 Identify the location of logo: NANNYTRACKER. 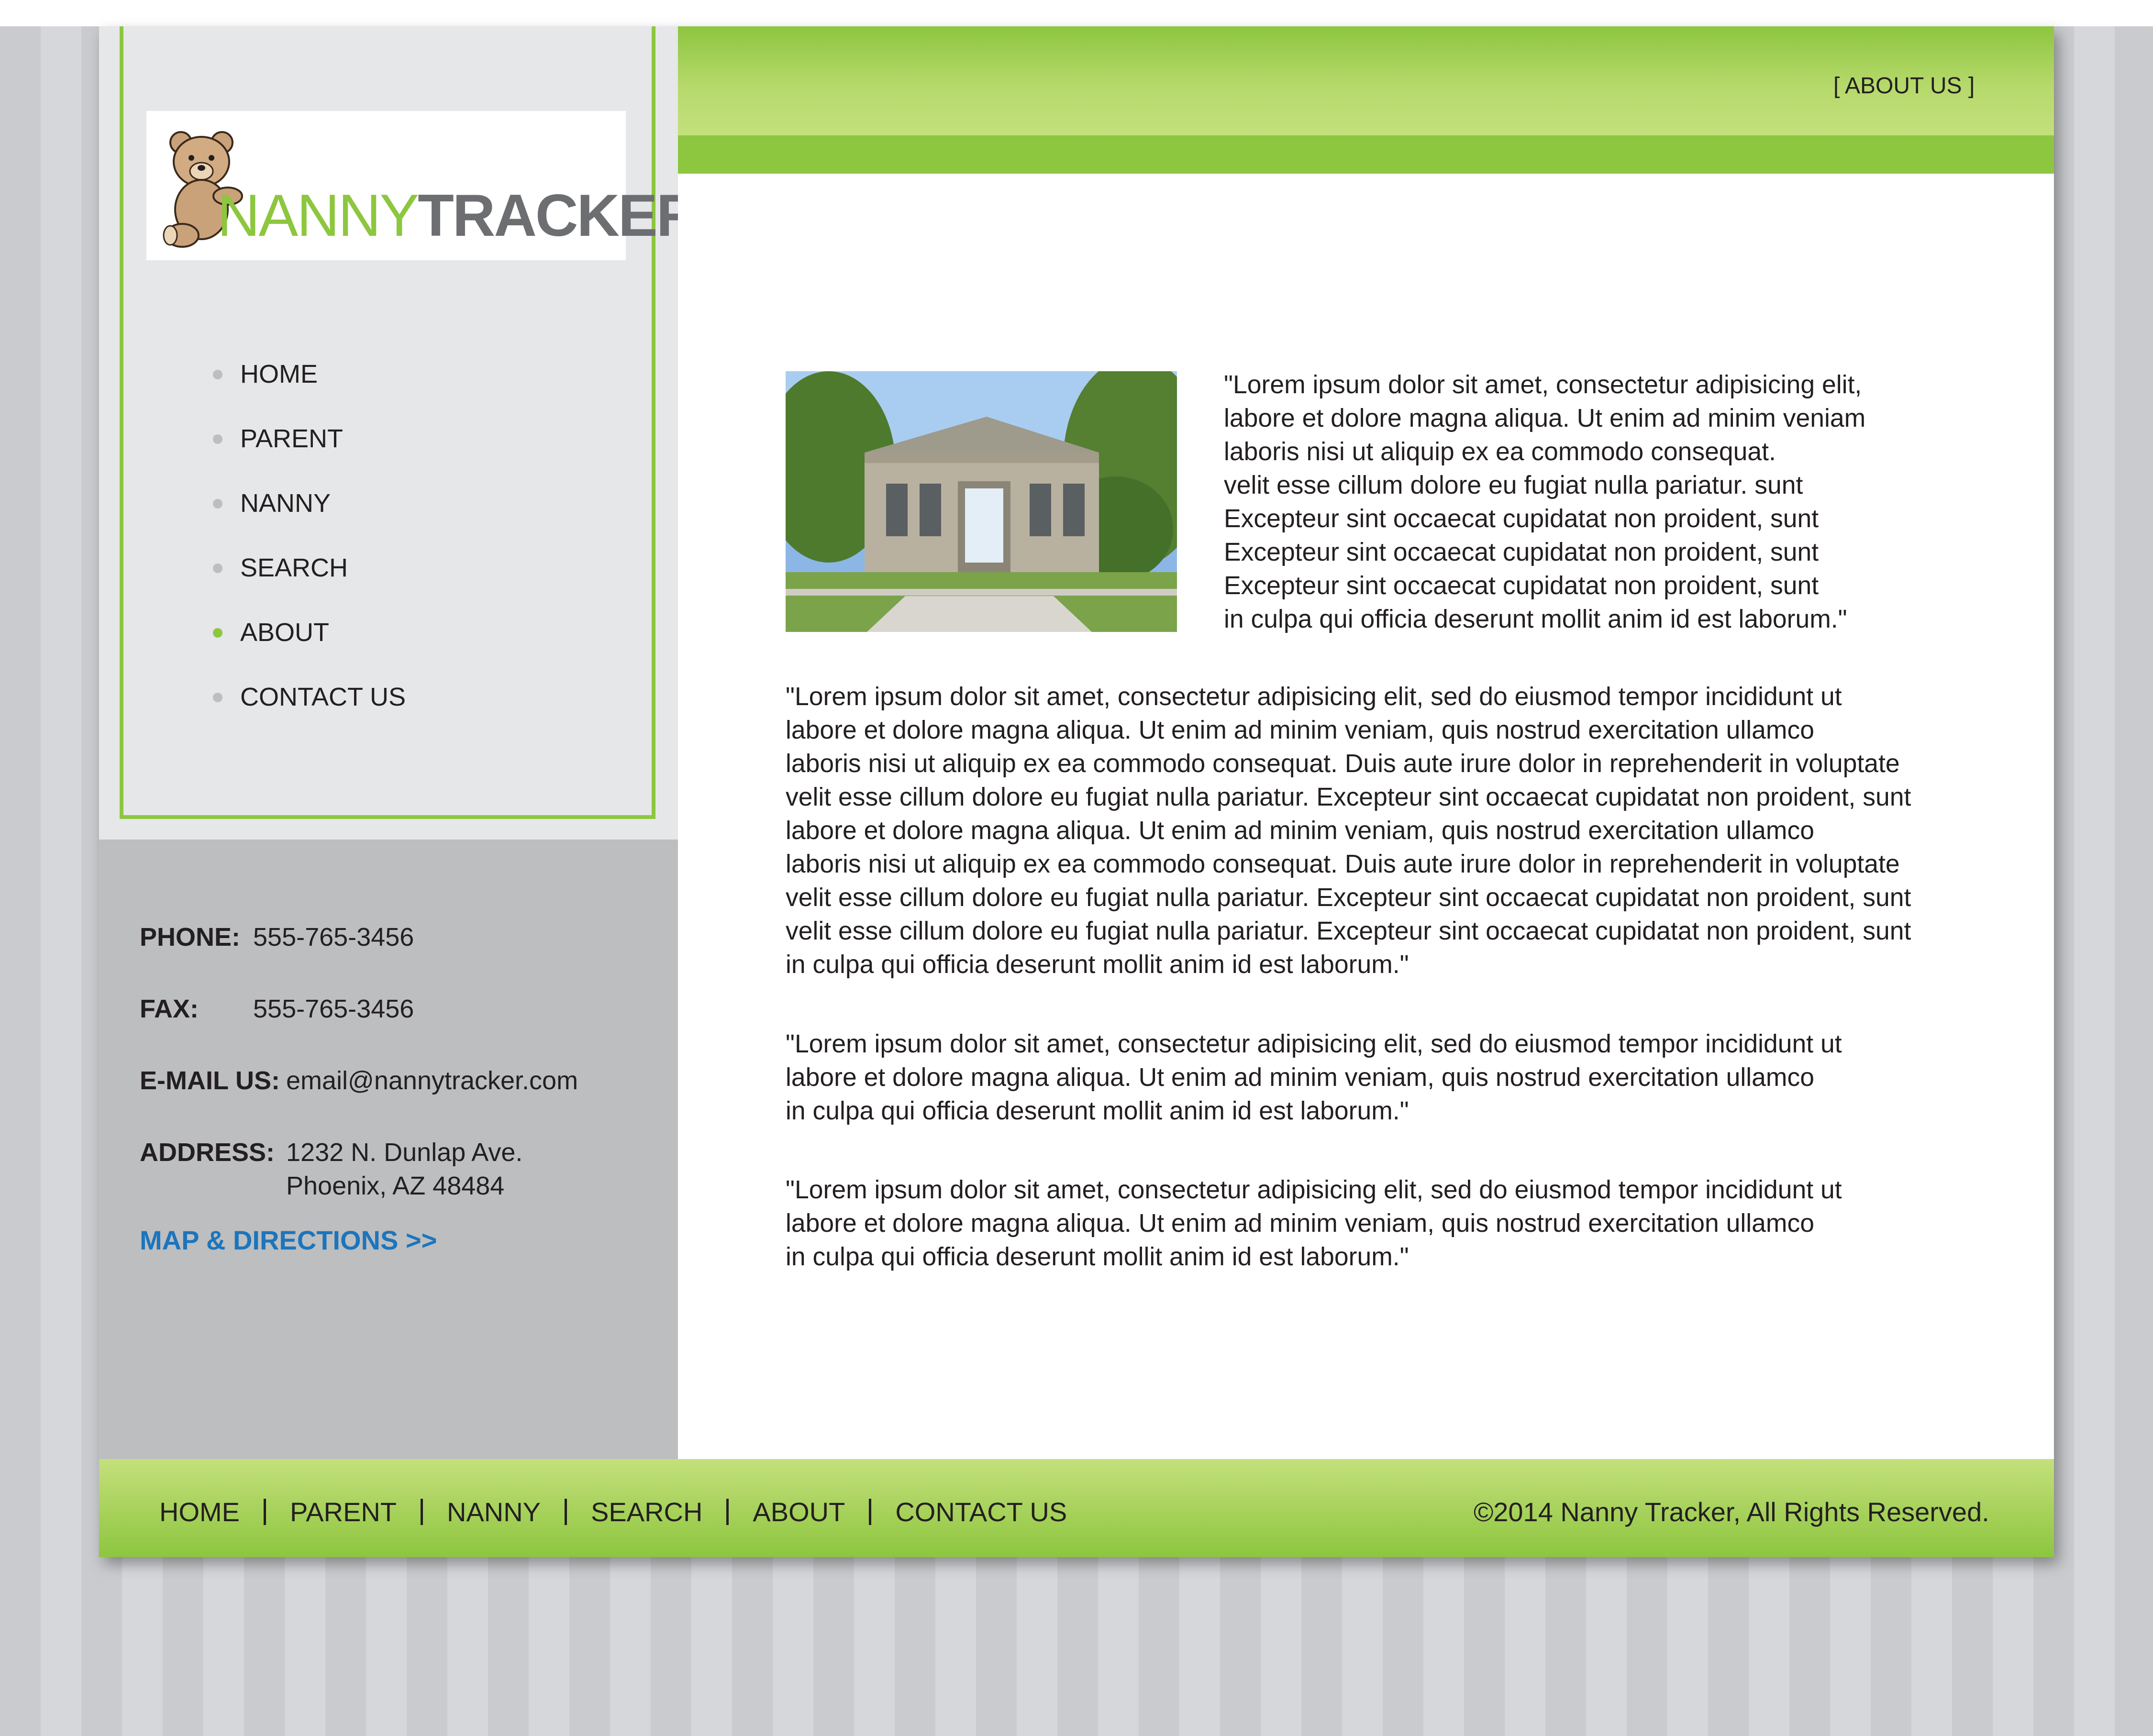
(422, 185).